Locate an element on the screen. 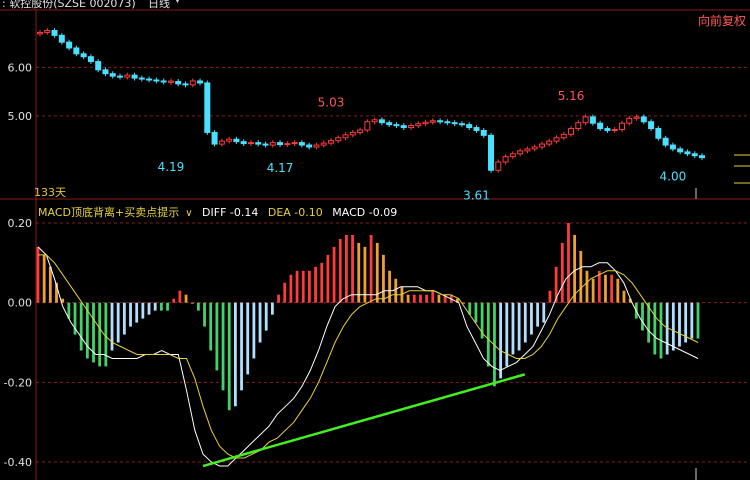 The height and width of the screenshot is (480, 750). price-tick-label: 6.00 is located at coordinates (20, 67).